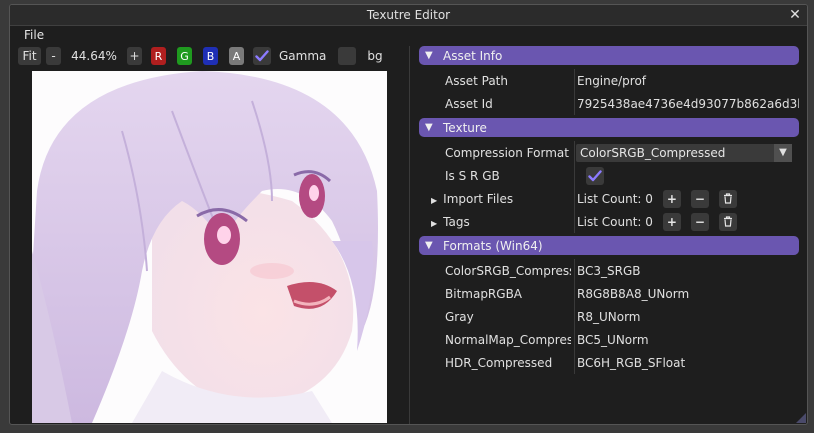 The height and width of the screenshot is (433, 814). I want to click on is-srgb-checkbox, so click(595, 175).